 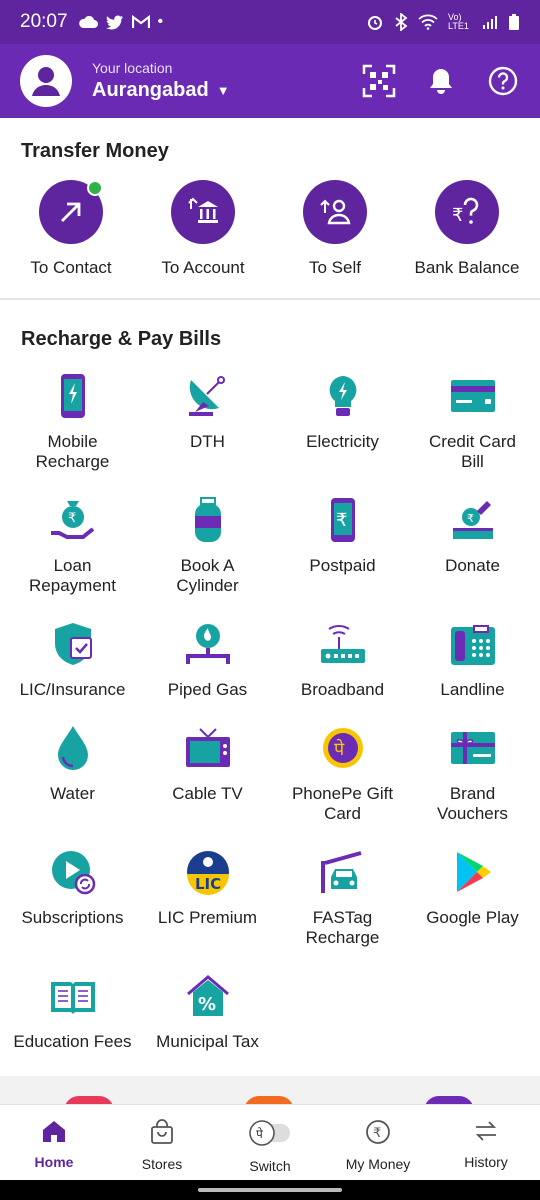 I want to click on credit-card-bill-label: Credit Card Bill, so click(x=472, y=451).